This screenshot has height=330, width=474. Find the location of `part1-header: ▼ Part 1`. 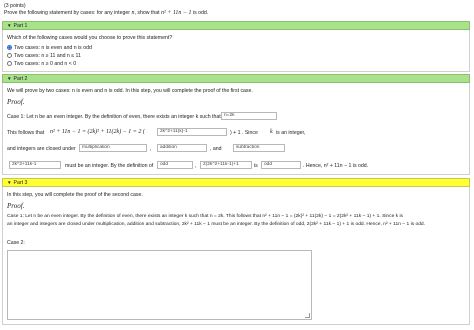

part1-header: ▼ Part 1 is located at coordinates (236, 25).